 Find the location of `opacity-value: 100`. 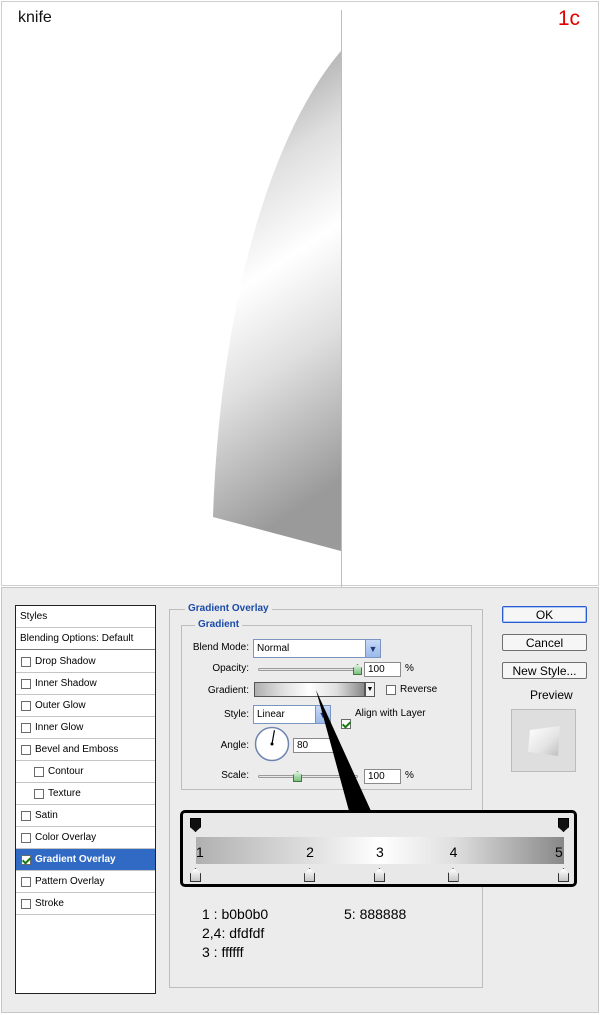

opacity-value: 100 is located at coordinates (376, 669).